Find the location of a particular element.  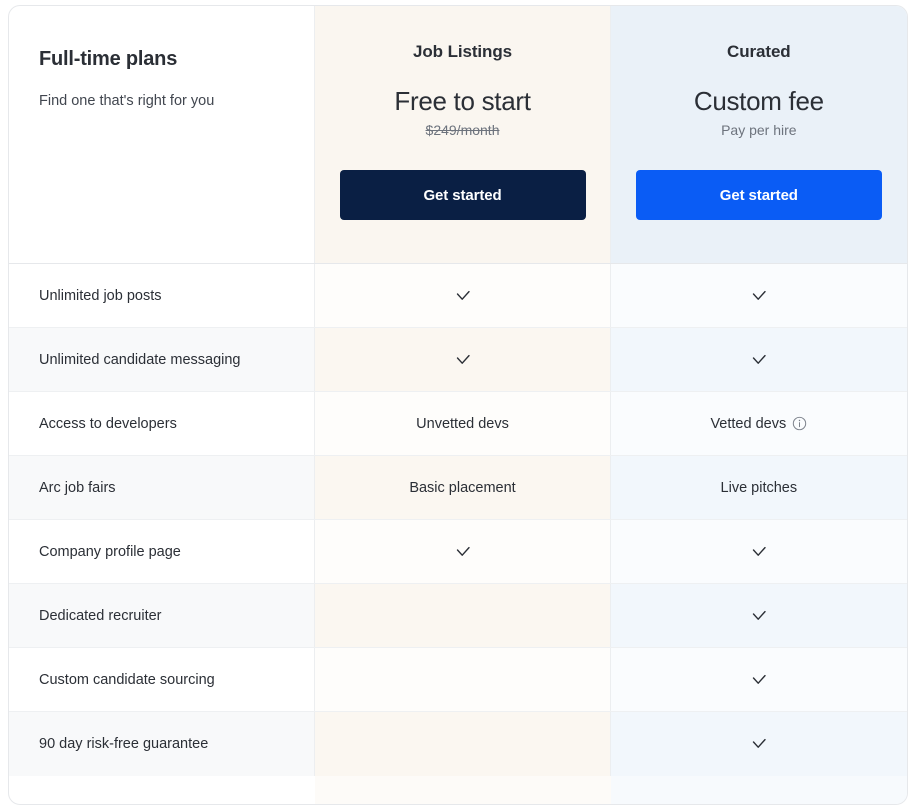

cell-curated-text: Live pitches is located at coordinates (759, 487).